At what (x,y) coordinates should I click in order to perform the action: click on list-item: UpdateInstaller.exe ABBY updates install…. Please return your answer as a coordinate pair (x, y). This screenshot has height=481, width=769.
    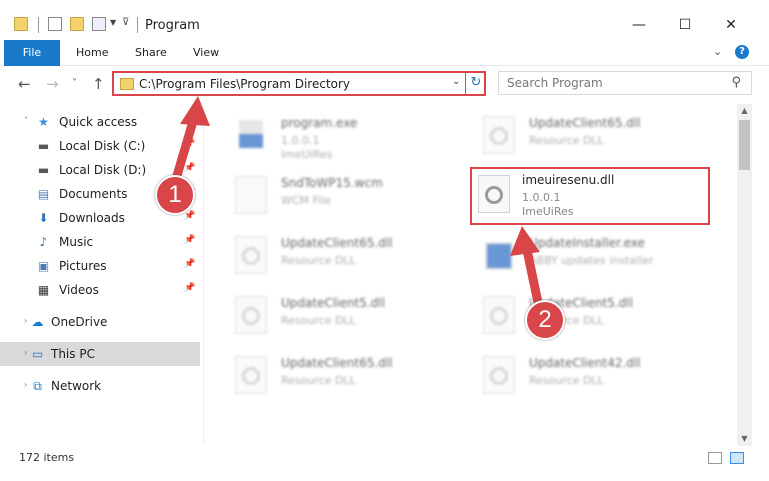
    Looking at the image, I should click on (583, 256).